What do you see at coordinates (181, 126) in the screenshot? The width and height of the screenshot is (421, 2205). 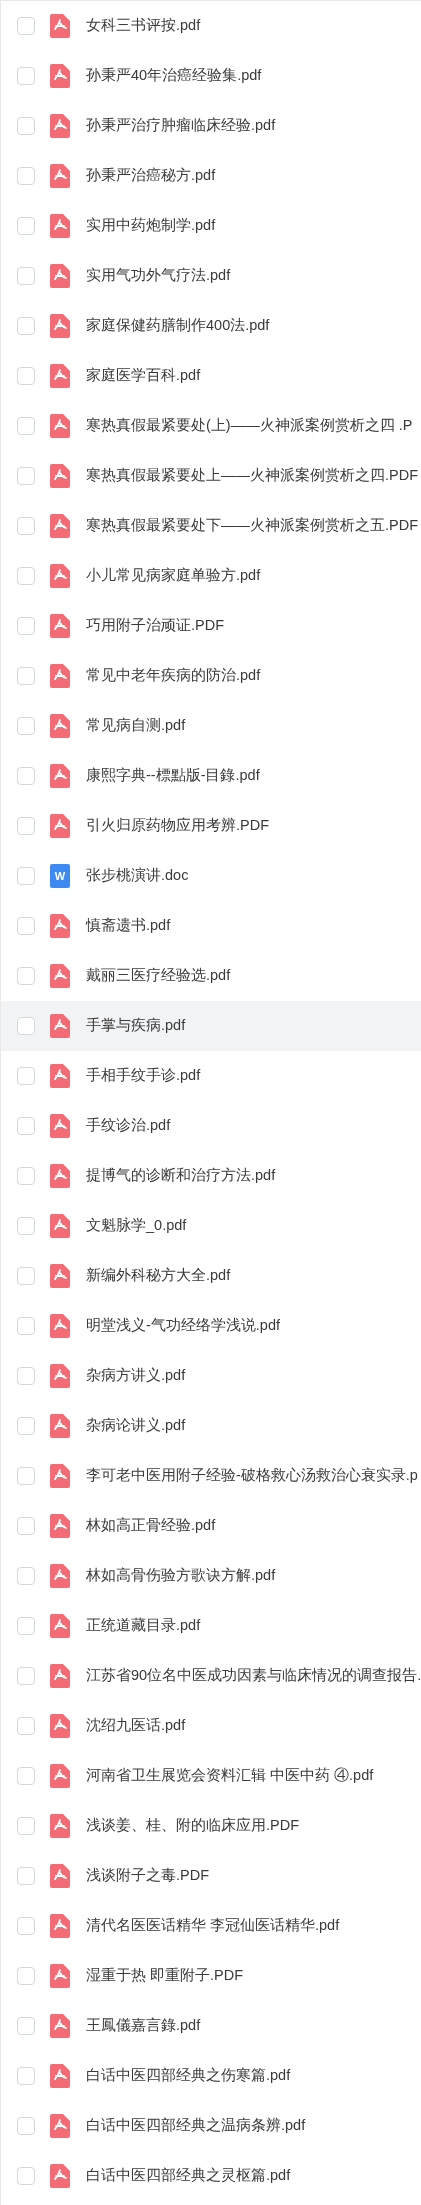 I see `file-name: 孙秉严治疗肿瘤临床经验.pdf` at bounding box center [181, 126].